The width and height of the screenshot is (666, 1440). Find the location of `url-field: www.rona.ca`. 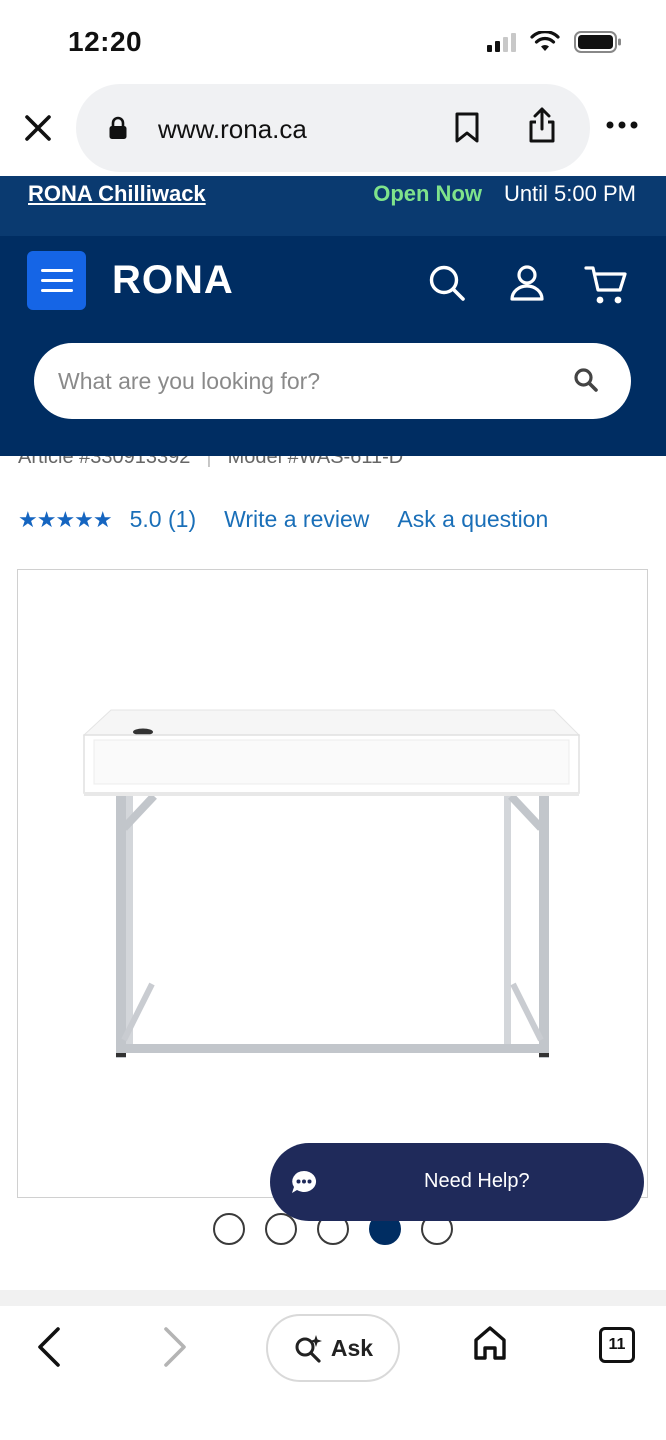

url-field: www.rona.ca is located at coordinates (333, 128).